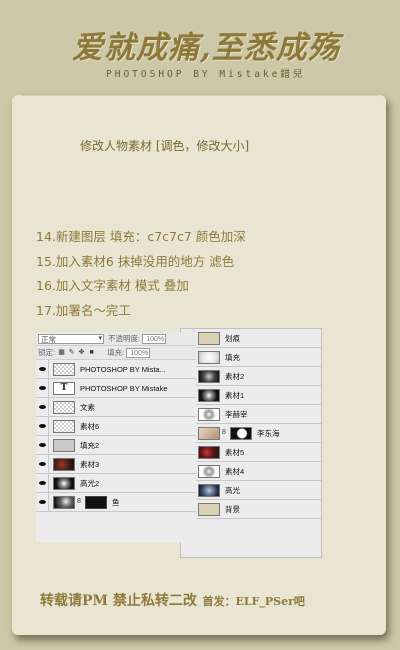 Image resolution: width=400 pixels, height=650 pixels. Describe the element at coordinates (90, 483) in the screenshot. I see `layer-name: 高光2` at that location.